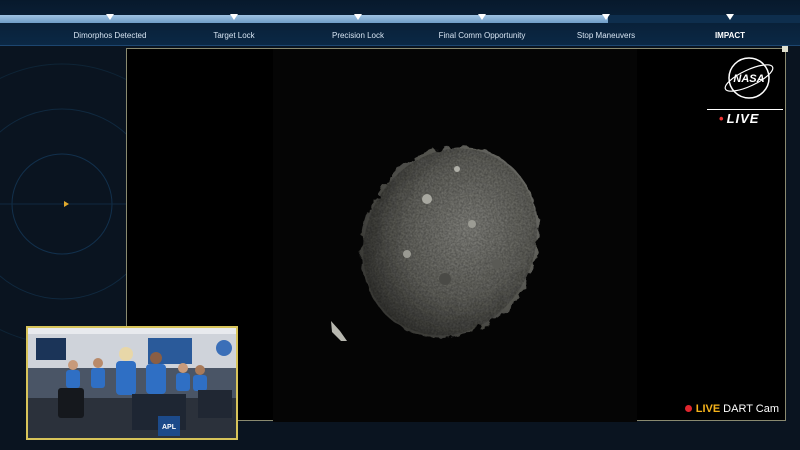  What do you see at coordinates (606, 27) in the screenshot?
I see `milestone-stop-maneuvers: Stop Maneuvers` at bounding box center [606, 27].